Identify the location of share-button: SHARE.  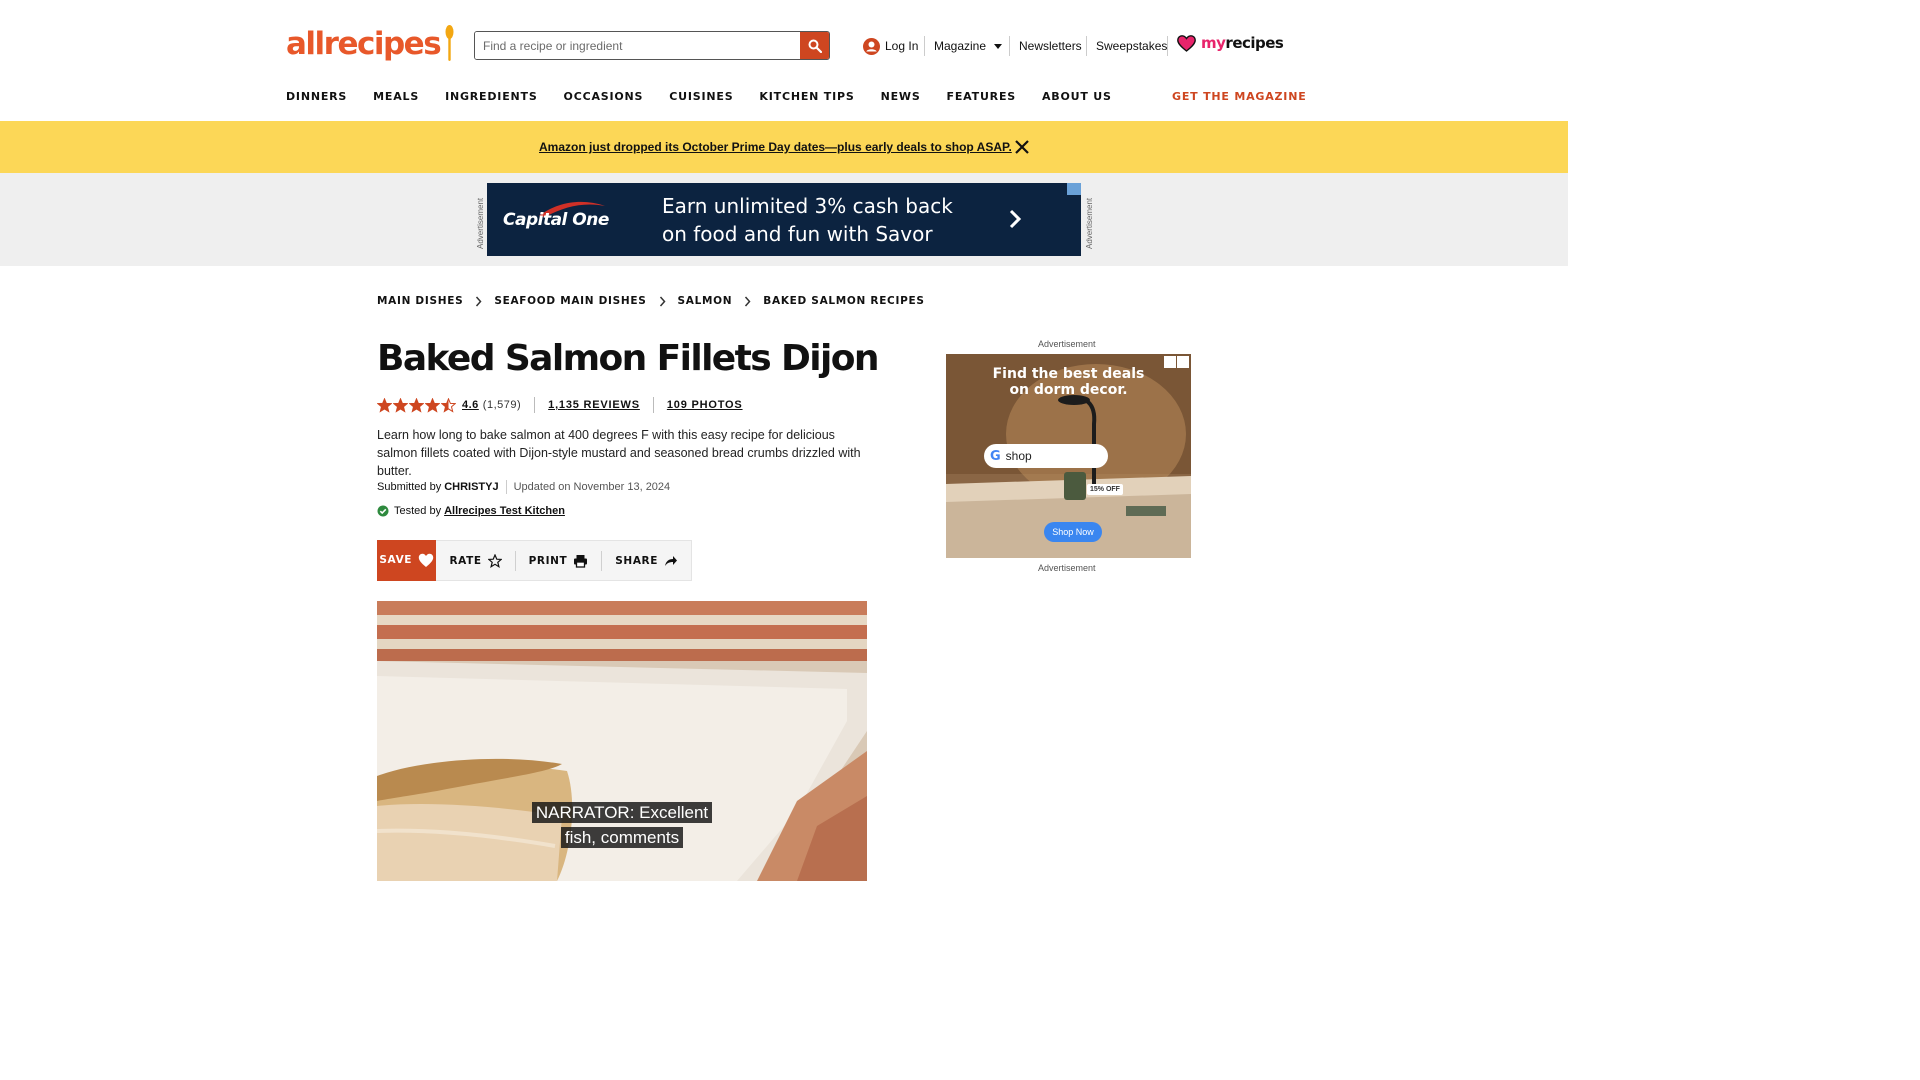
(646, 560).